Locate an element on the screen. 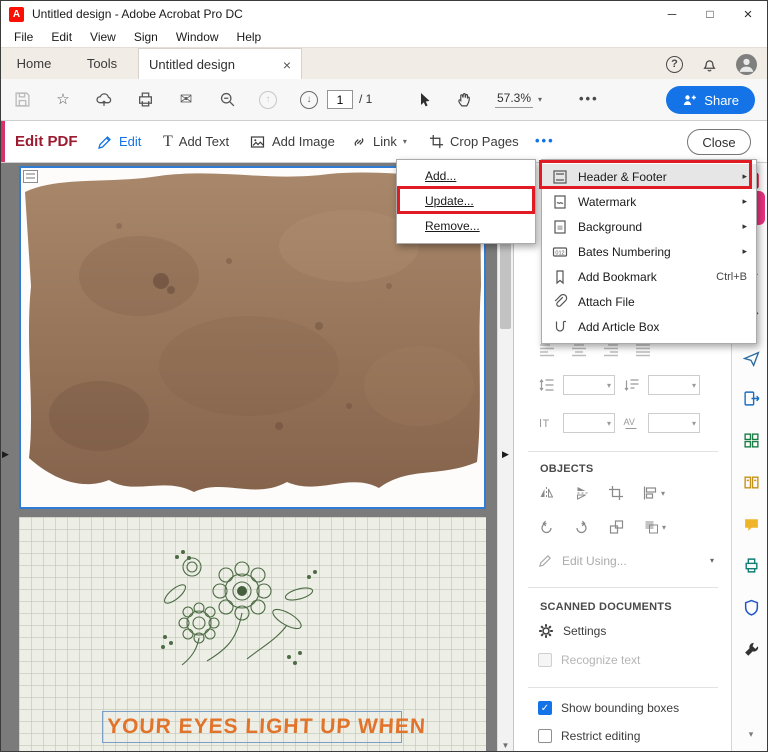 This screenshot has width=768, height=752. svg-text: T is located at coordinates (546, 424).